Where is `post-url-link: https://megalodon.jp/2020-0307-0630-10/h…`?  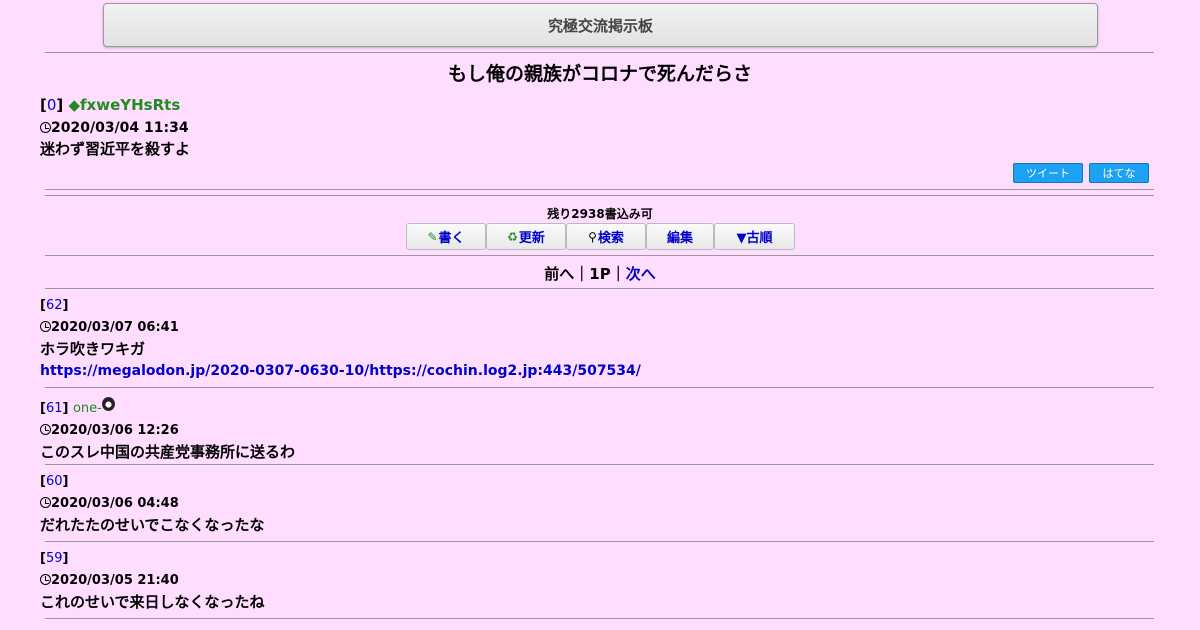 post-url-link: https://megalodon.jp/2020-0307-0630-10/h… is located at coordinates (595, 371).